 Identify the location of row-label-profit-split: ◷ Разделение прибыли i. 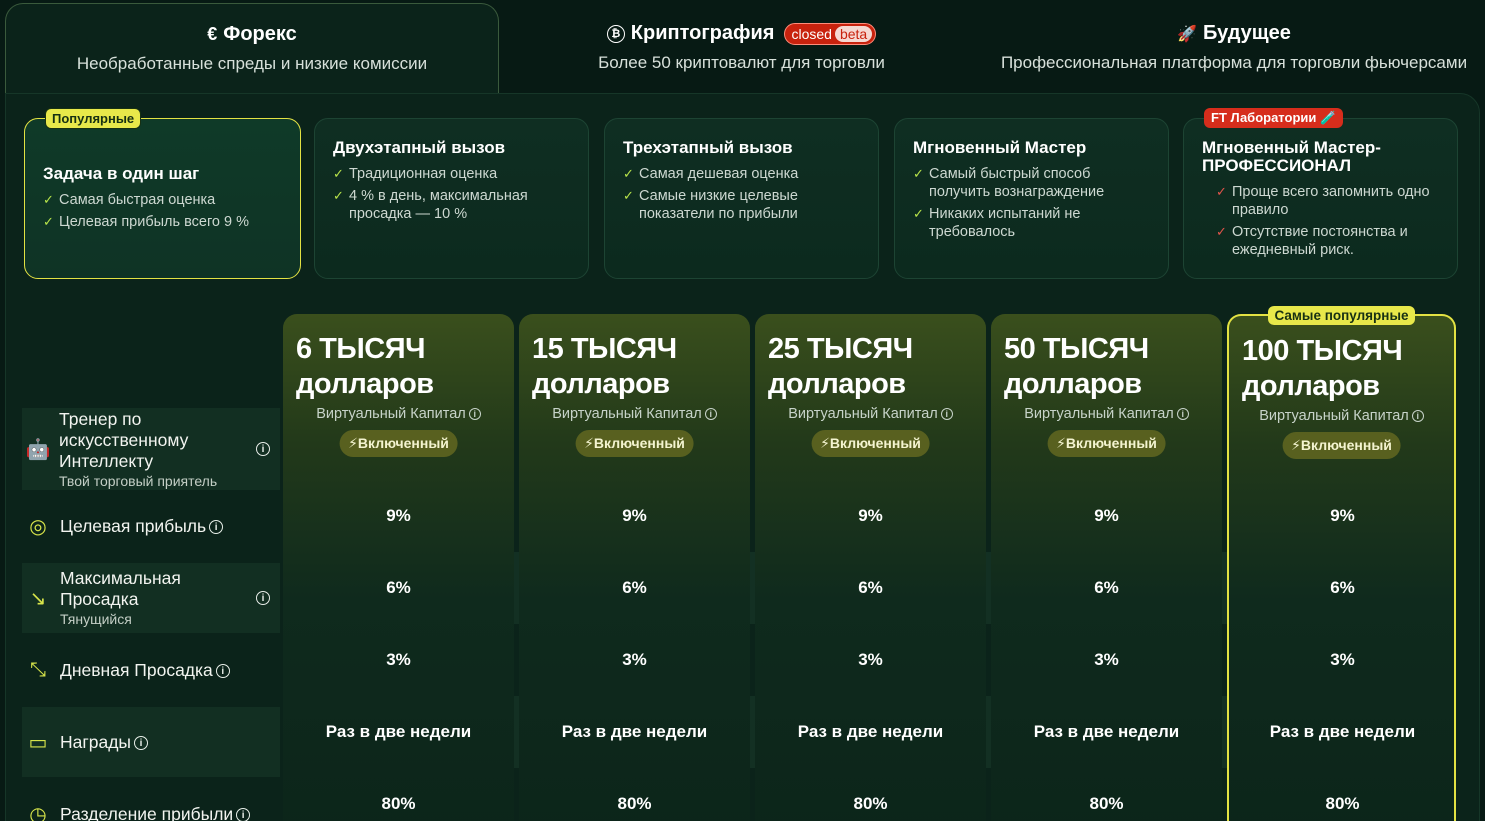
(151, 802).